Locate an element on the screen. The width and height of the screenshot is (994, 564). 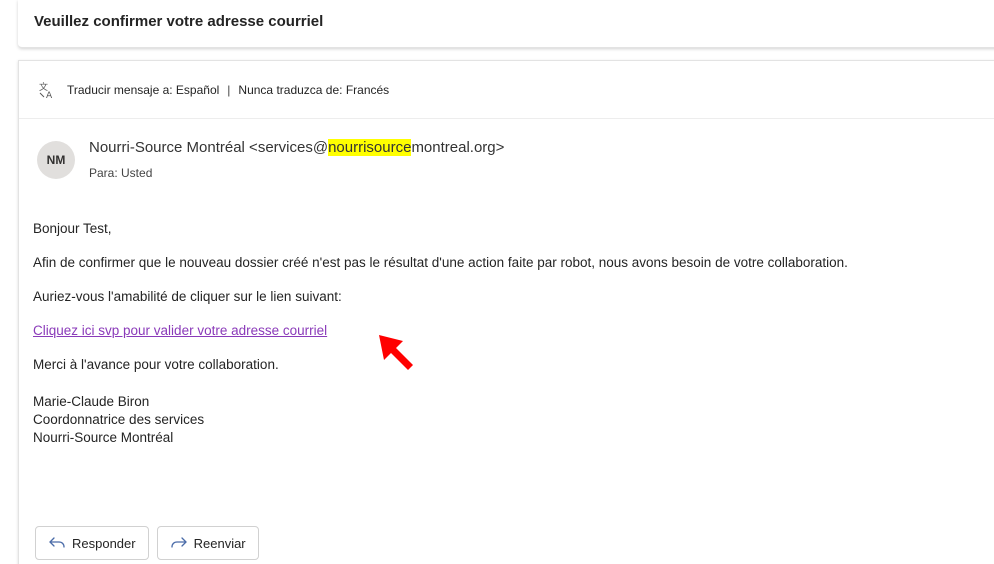
signature-org: Nourri-Source Montréal is located at coordinates (103, 437).